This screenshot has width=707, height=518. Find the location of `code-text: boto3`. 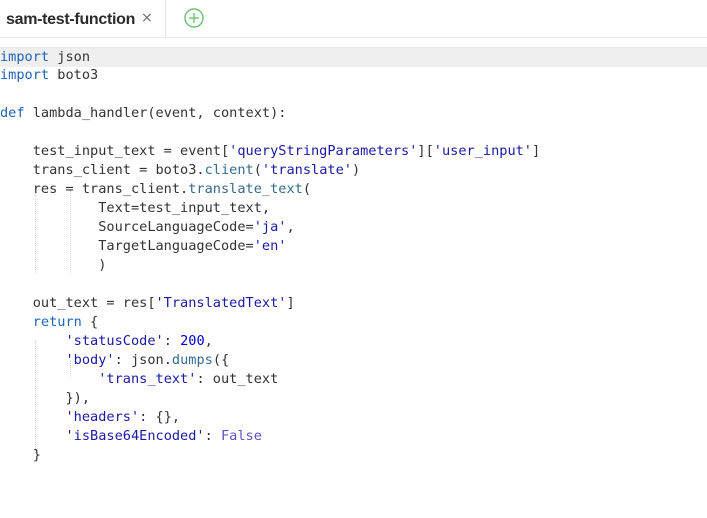

code-text: boto3 is located at coordinates (74, 75).